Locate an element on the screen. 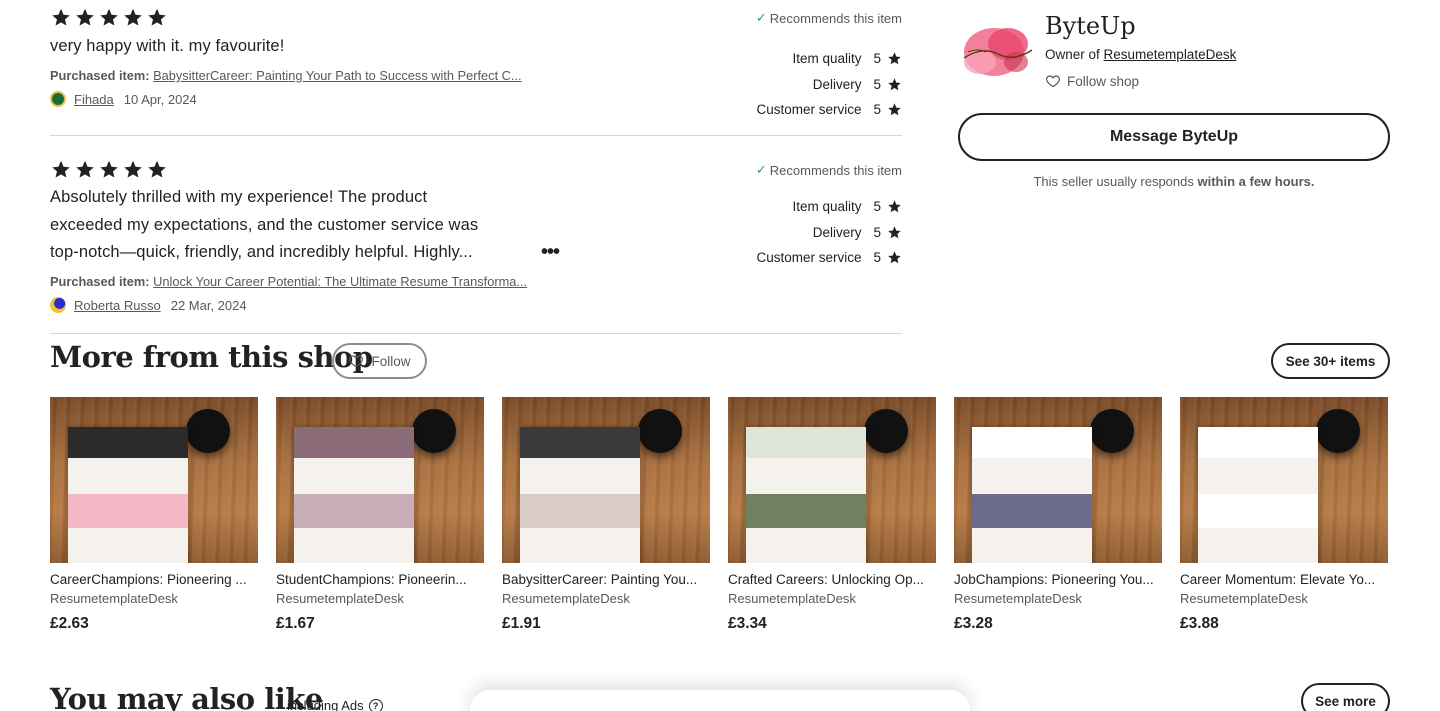  reviewer-info: Fihada 10 Apr, 2024 is located at coordinates (123, 99).